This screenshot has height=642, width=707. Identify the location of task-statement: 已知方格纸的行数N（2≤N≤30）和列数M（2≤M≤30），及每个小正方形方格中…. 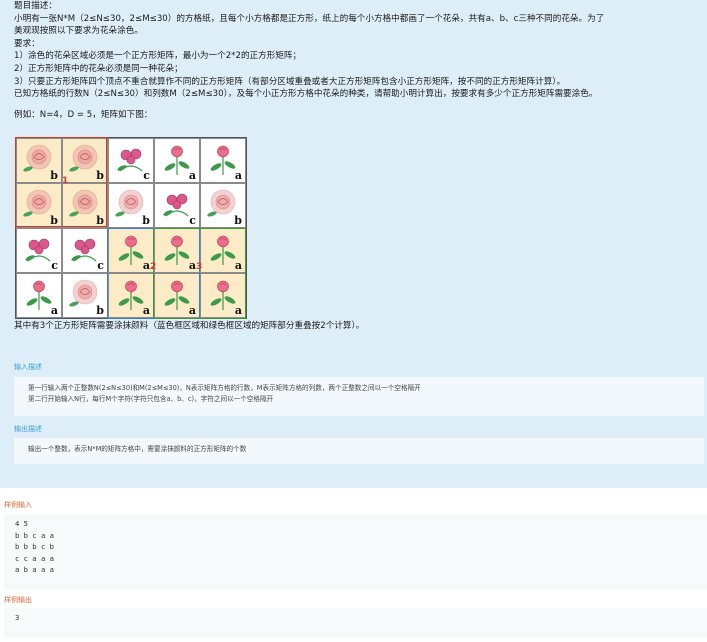
(306, 94).